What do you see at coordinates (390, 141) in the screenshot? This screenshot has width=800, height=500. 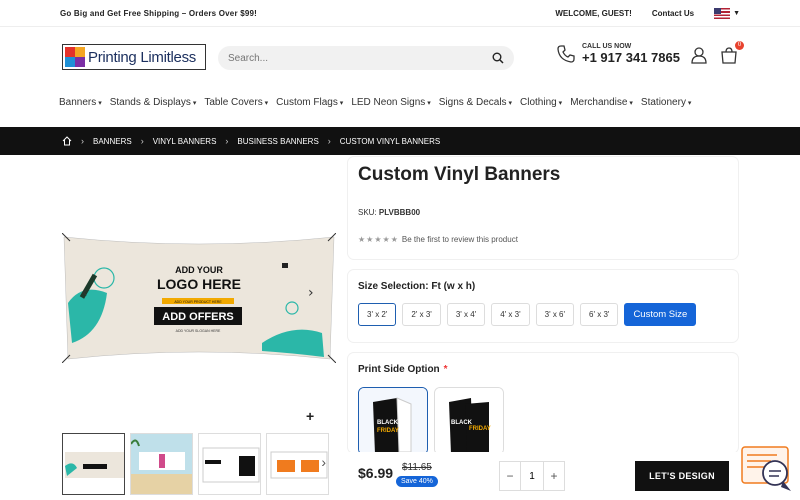 I see `breadcrumb-current: CUSTOM VINYL BANNERS` at bounding box center [390, 141].